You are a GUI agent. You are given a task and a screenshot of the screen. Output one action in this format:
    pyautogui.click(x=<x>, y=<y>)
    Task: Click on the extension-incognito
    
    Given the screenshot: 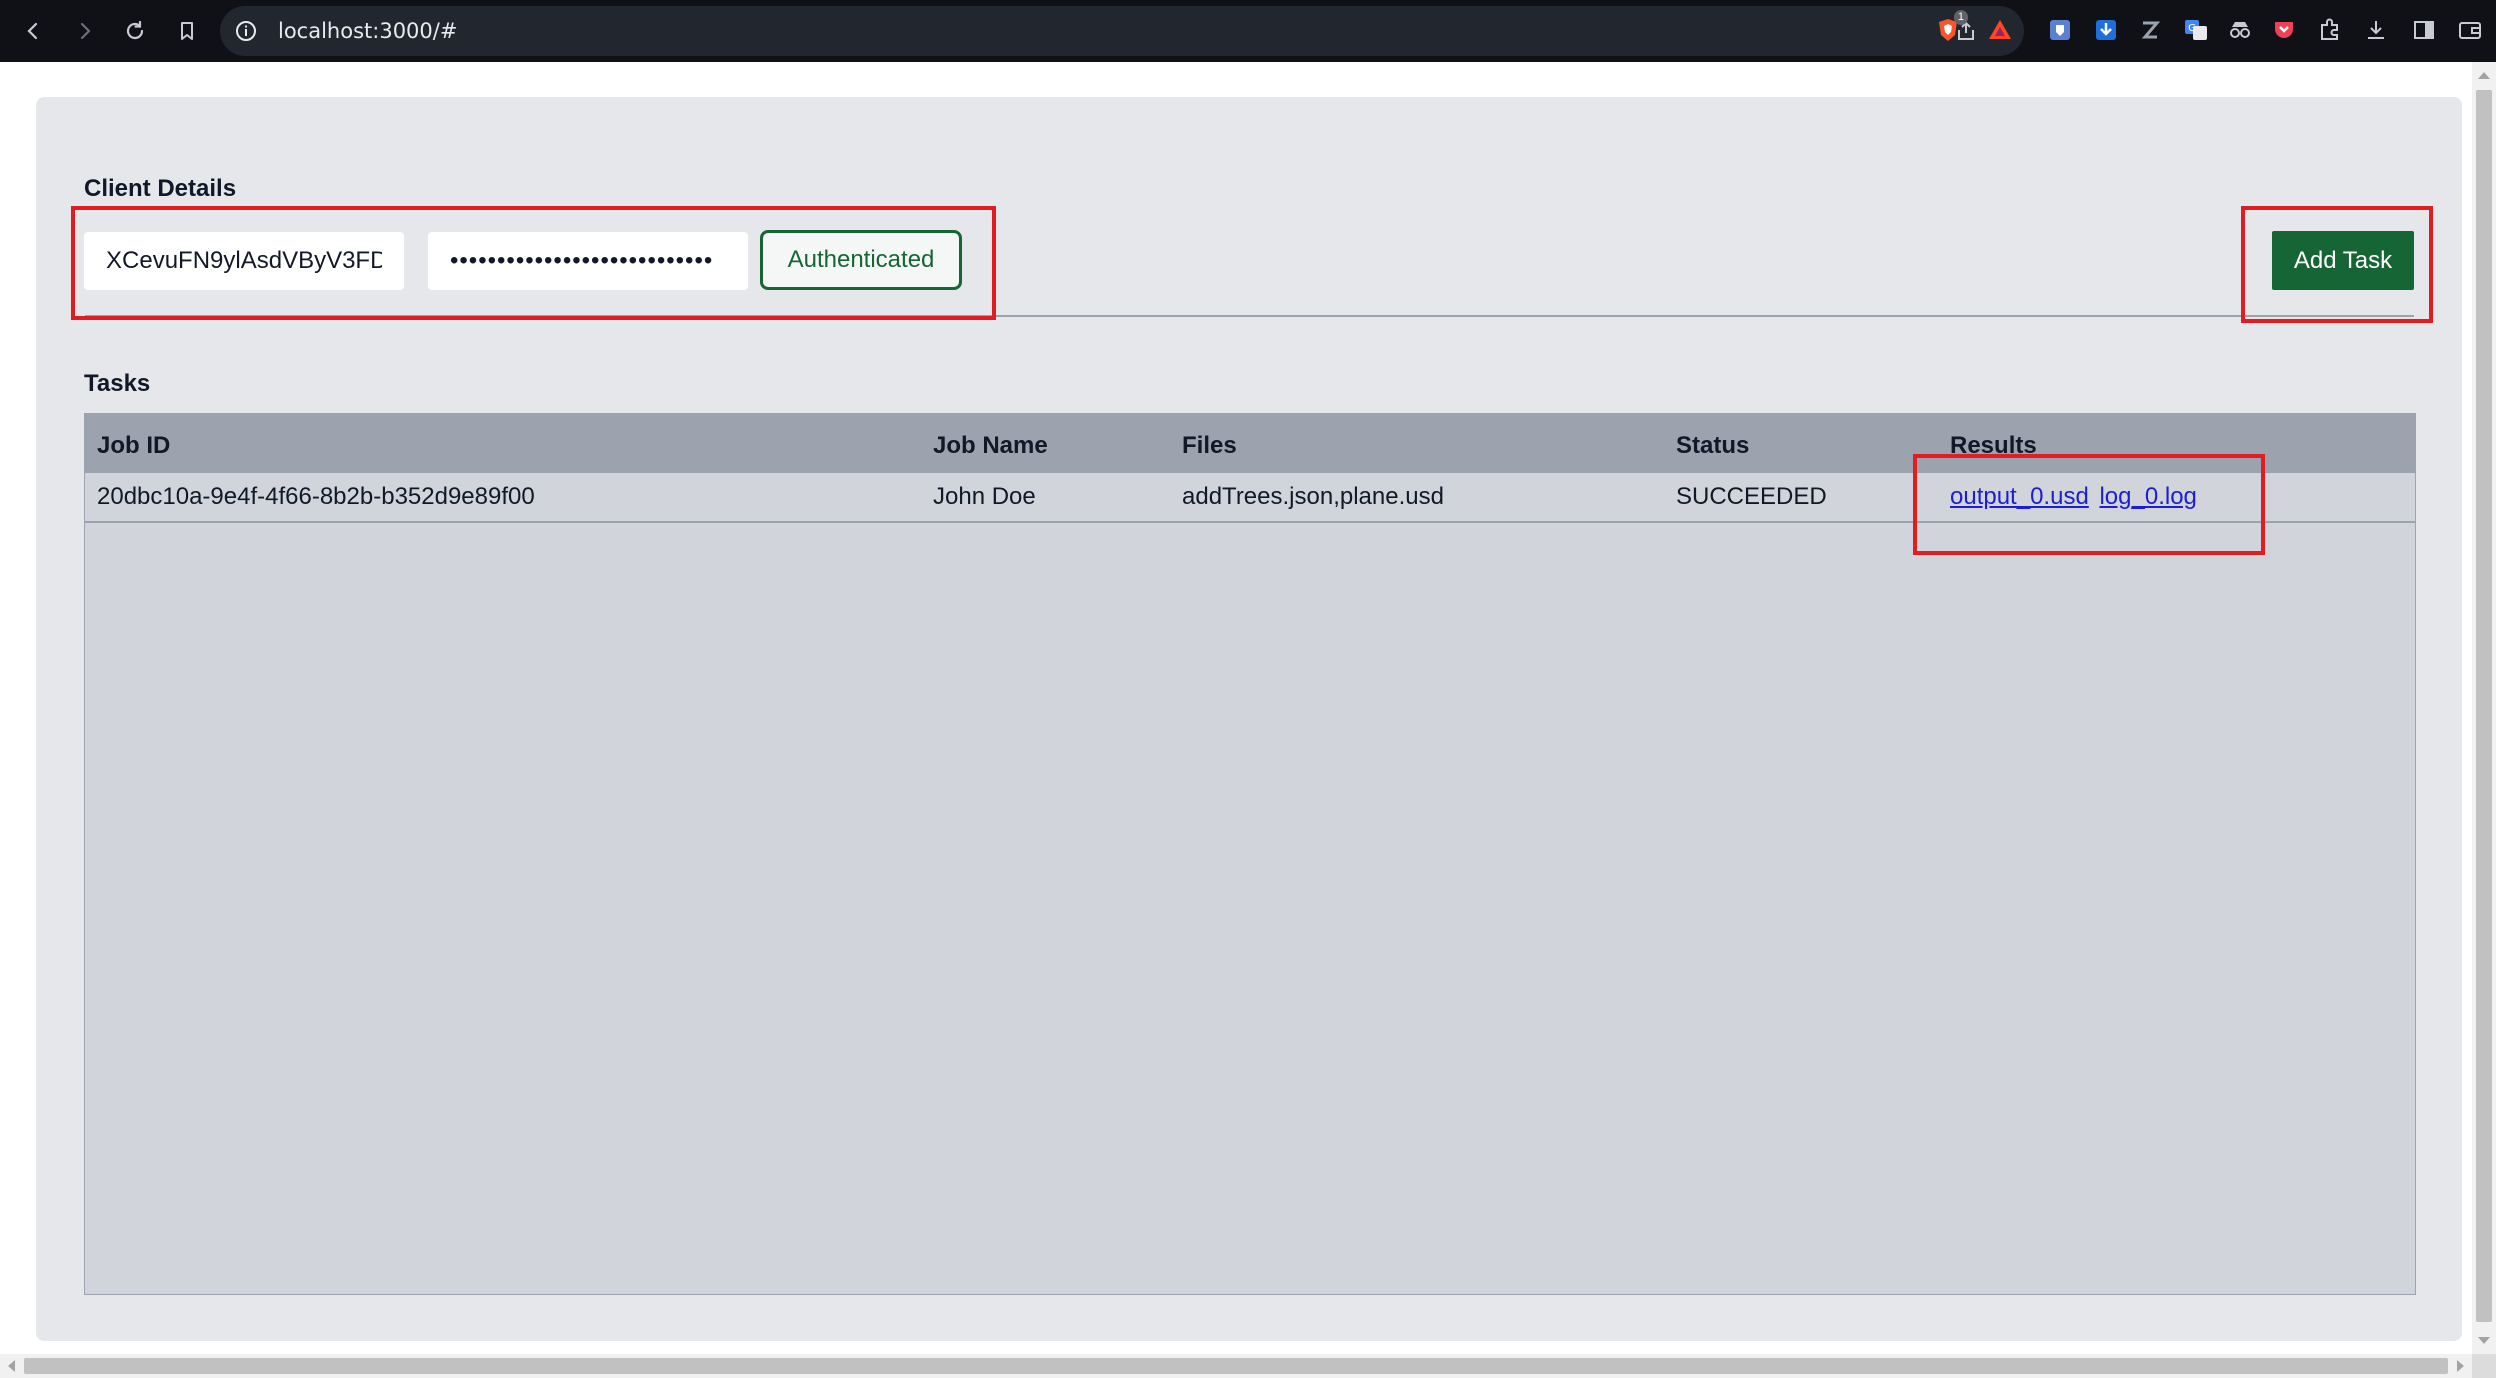 What is the action you would take?
    pyautogui.click(x=2240, y=30)
    